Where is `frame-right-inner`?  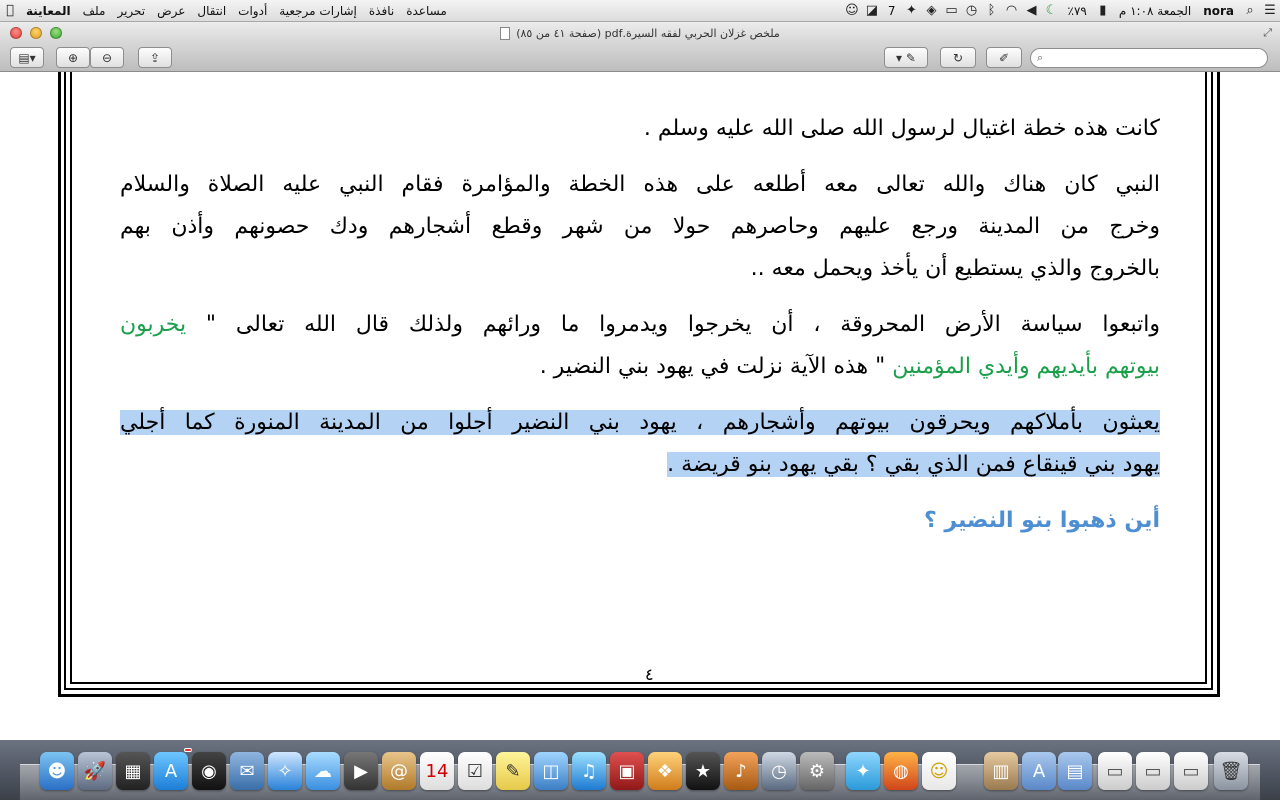
frame-right-inner is located at coordinates (1206, 378).